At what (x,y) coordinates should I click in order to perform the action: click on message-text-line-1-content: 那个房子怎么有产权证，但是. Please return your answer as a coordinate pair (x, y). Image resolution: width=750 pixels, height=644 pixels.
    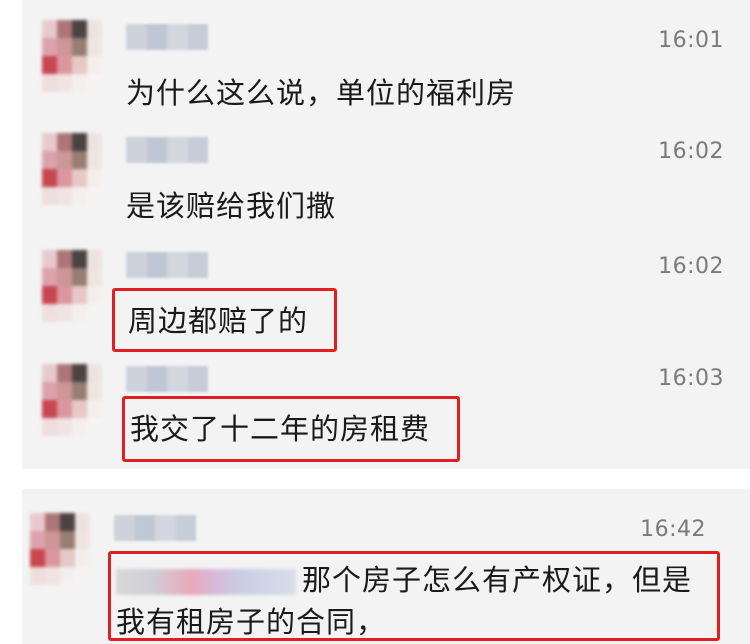
    Looking at the image, I should click on (497, 580).